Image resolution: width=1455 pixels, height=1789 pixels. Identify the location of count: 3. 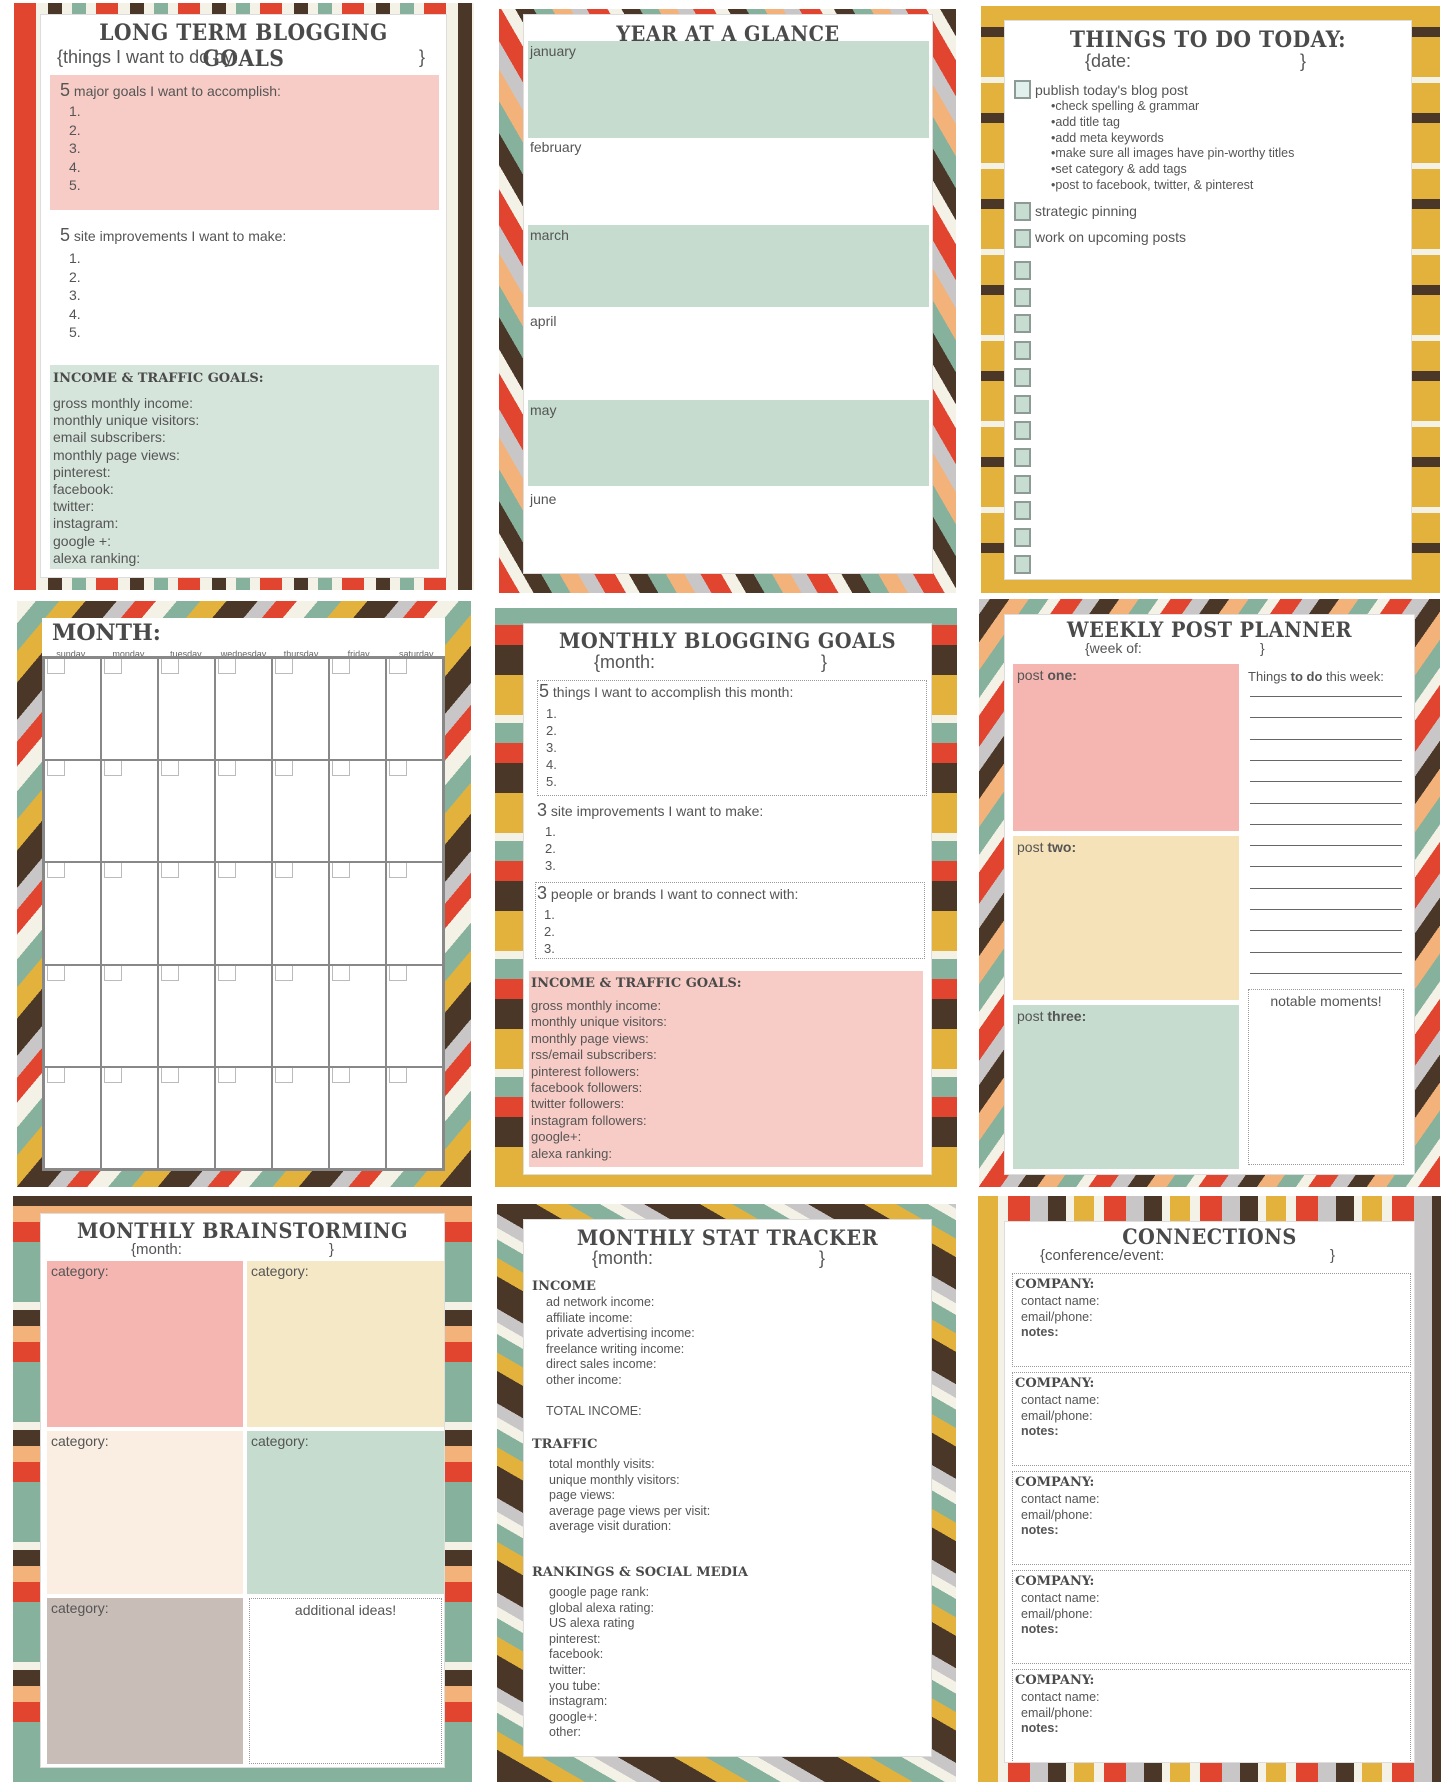
(542, 893).